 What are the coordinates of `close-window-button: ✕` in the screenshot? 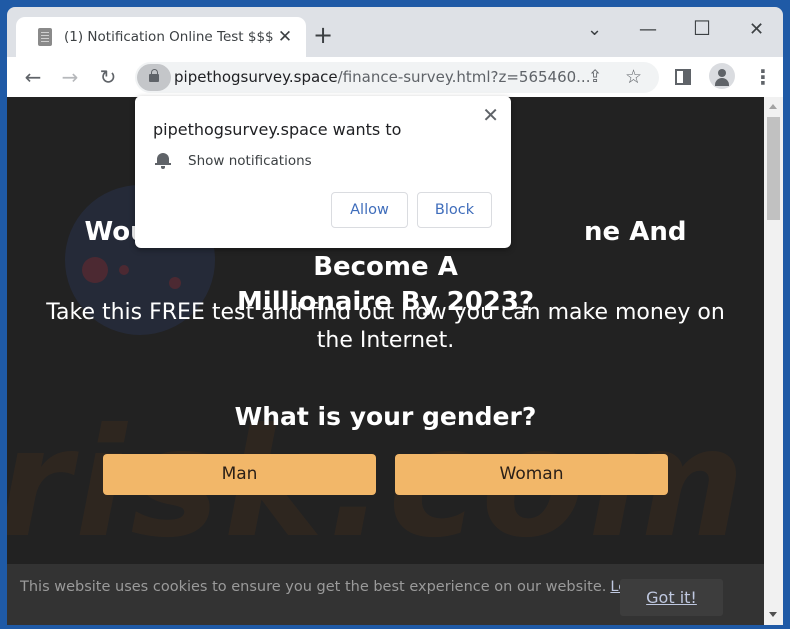 It's located at (756, 29).